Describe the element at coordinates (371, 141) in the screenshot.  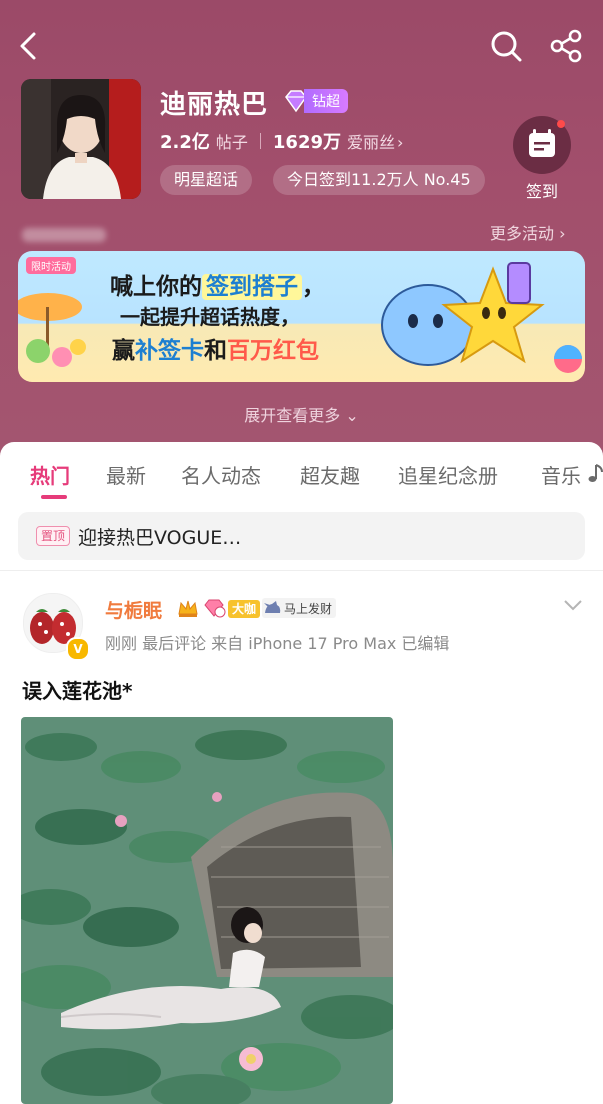
I see `fans-unit: 爱丽丝` at that location.